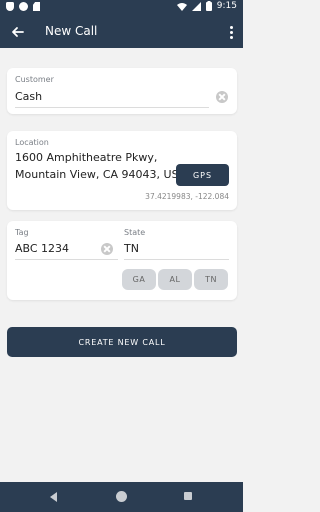 This screenshot has width=320, height=512. What do you see at coordinates (122, 342) in the screenshot?
I see `create-new-call-button: CREATE NEW CALL` at bounding box center [122, 342].